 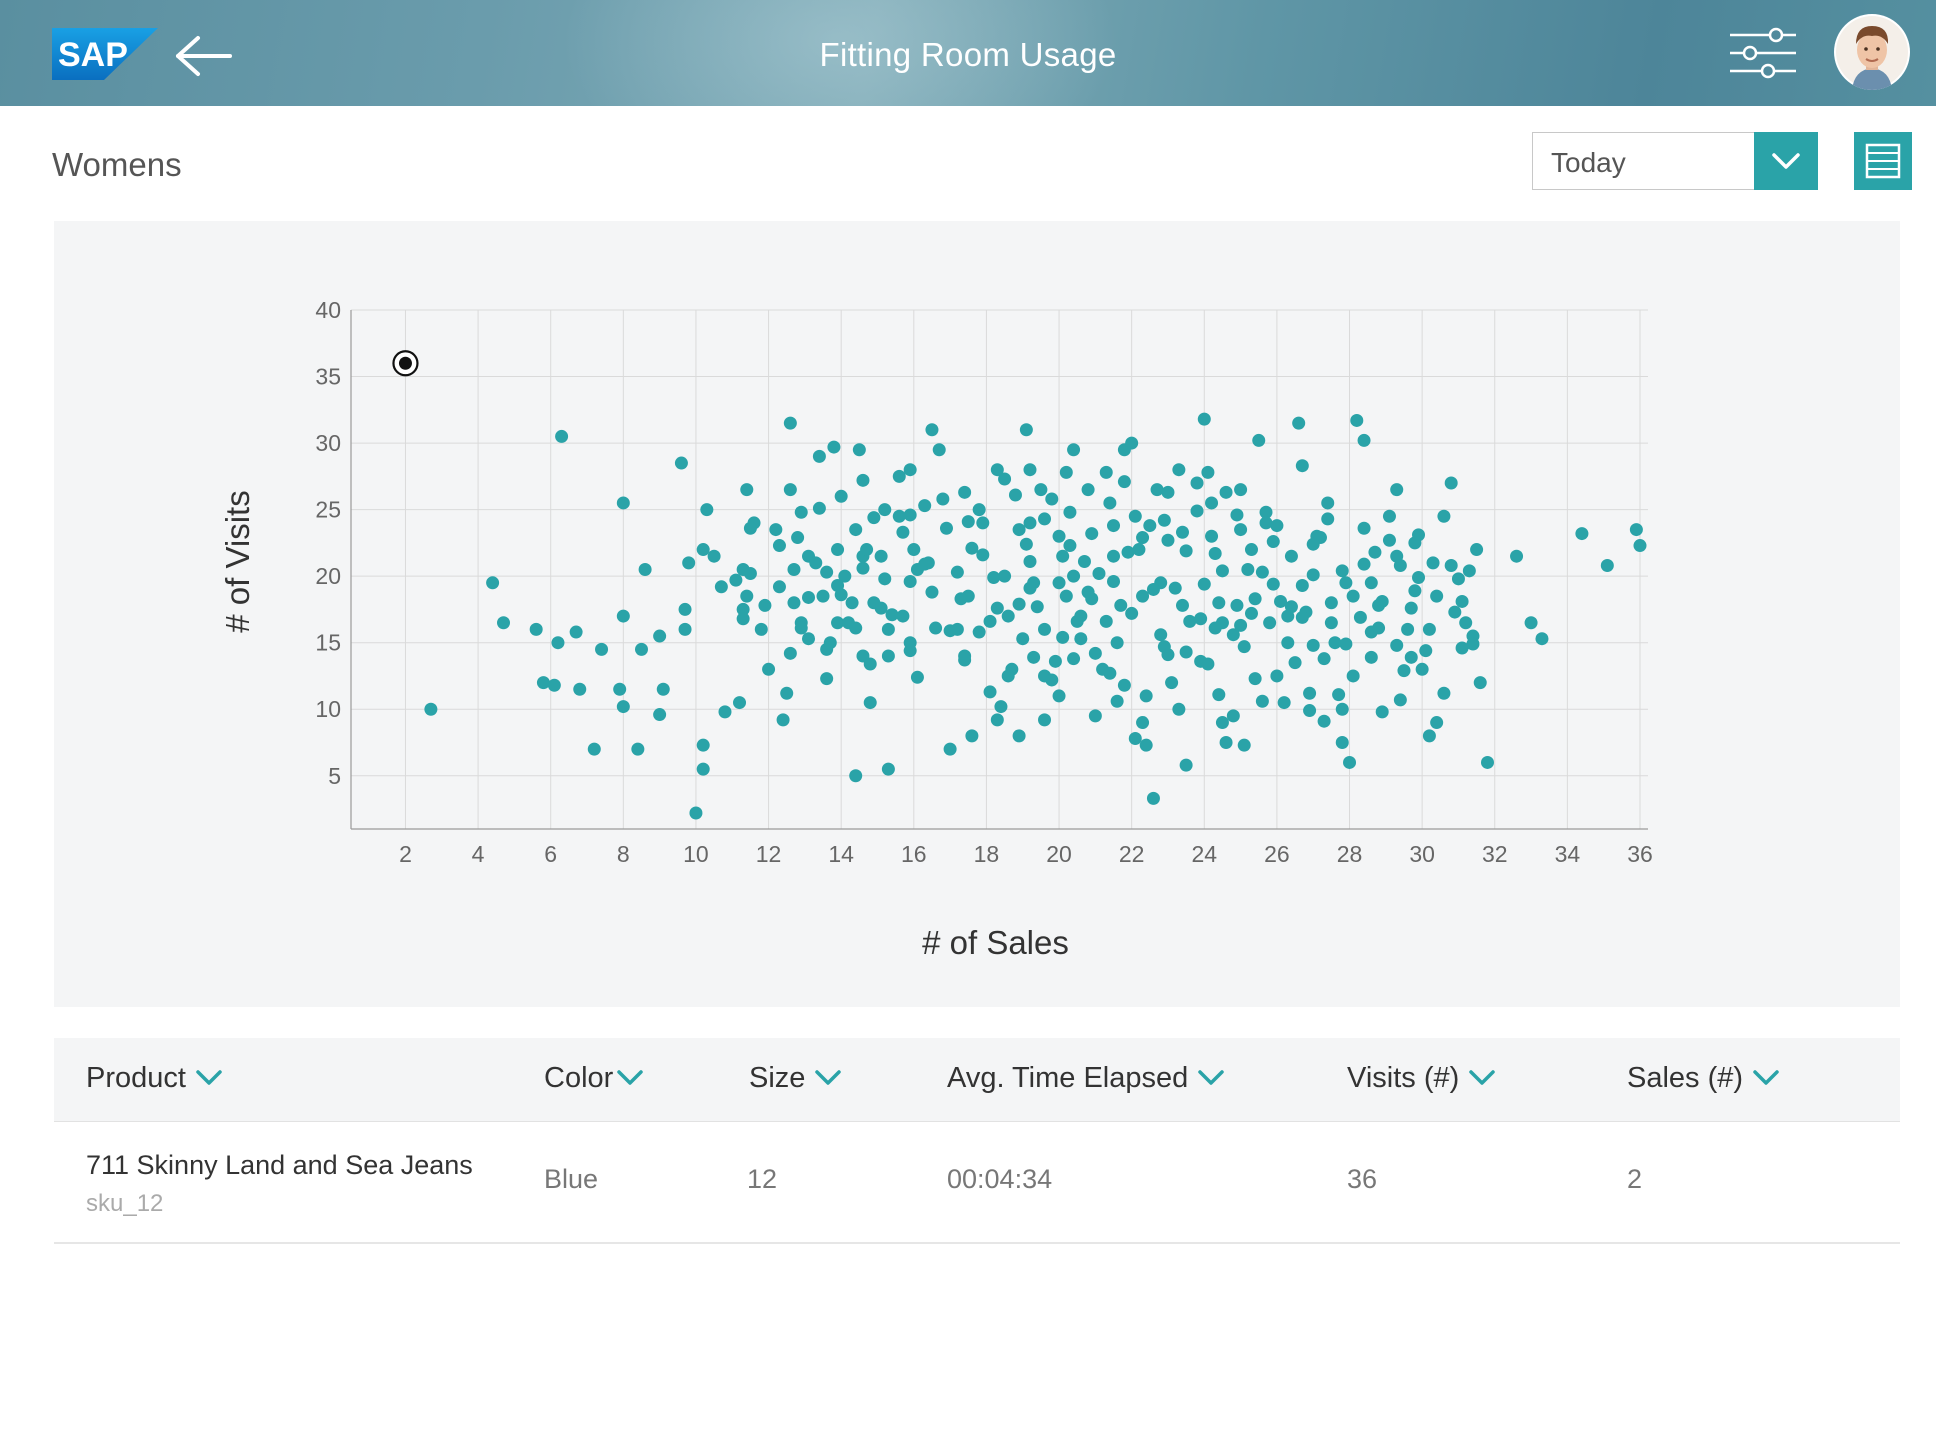 I want to click on x-tick-label: 16, so click(x=914, y=854).